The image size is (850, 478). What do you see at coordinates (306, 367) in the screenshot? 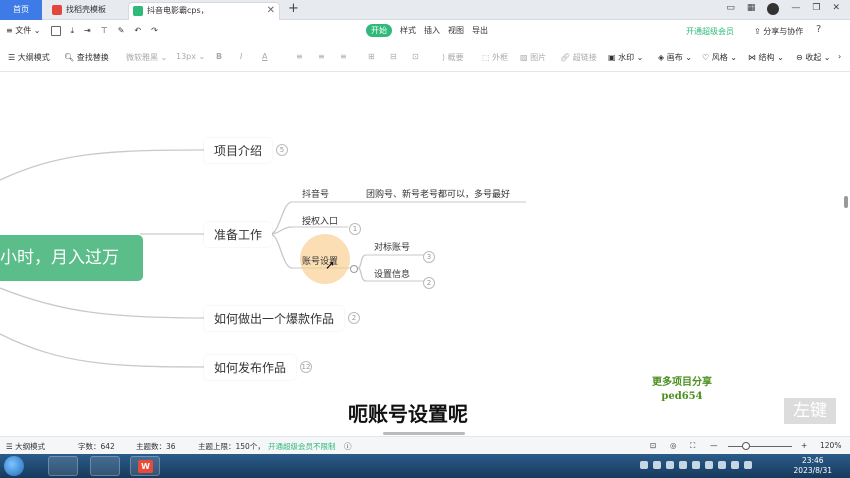
I see `child-count-badge: 12` at bounding box center [306, 367].